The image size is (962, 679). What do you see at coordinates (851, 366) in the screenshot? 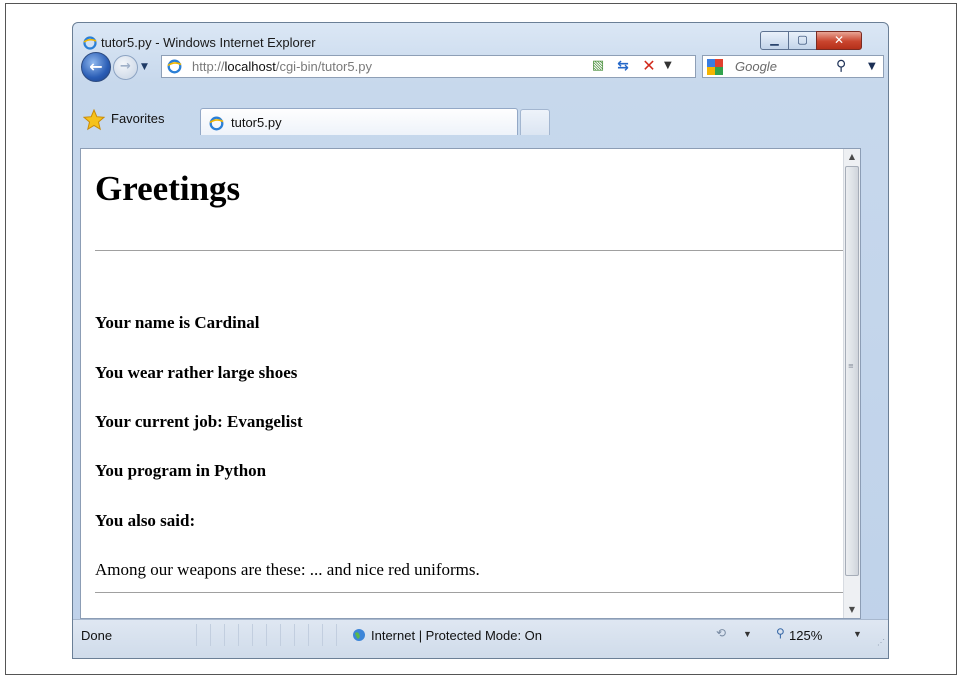
I see `scroll-grip-icon: ≡` at bounding box center [851, 366].